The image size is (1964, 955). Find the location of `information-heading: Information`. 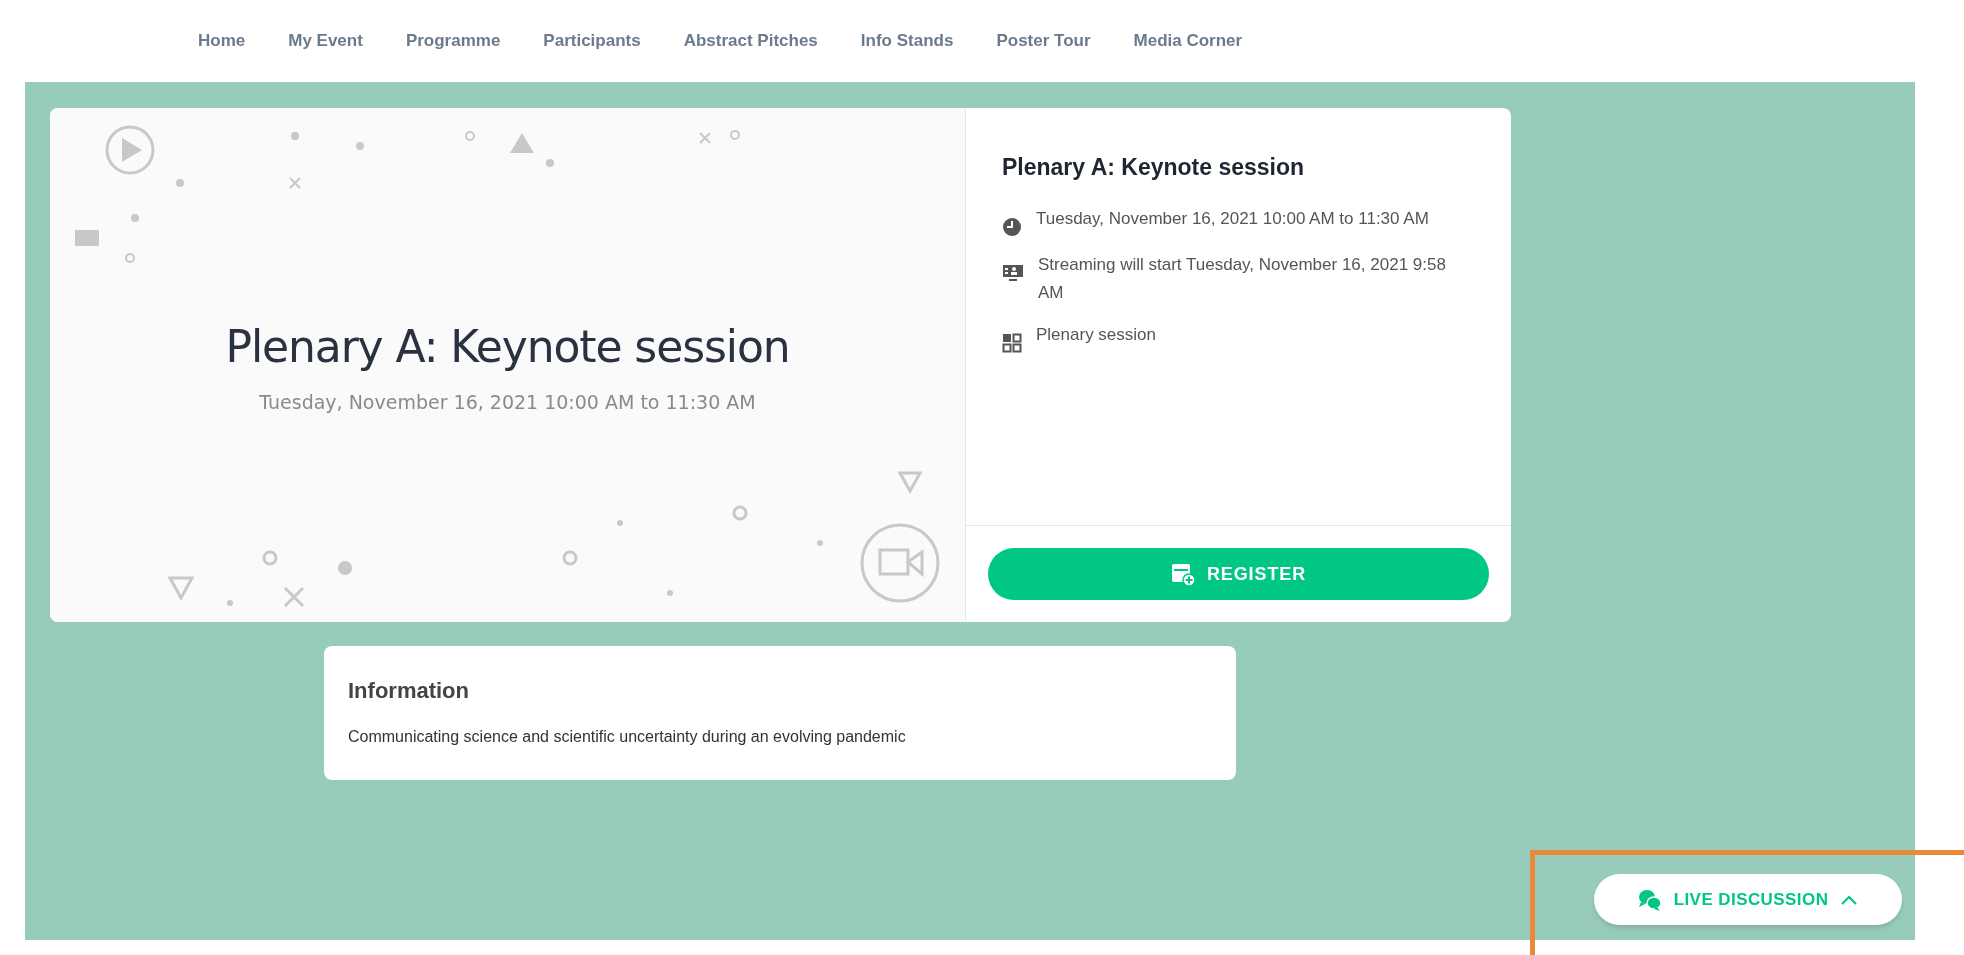

information-heading: Information is located at coordinates (409, 691).